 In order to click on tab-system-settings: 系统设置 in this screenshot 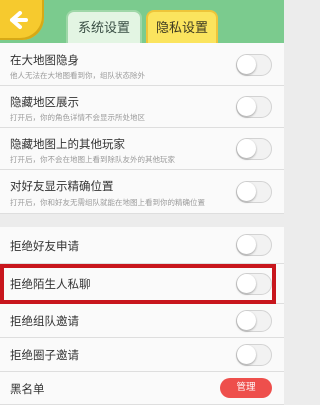, I will do `click(104, 26)`.